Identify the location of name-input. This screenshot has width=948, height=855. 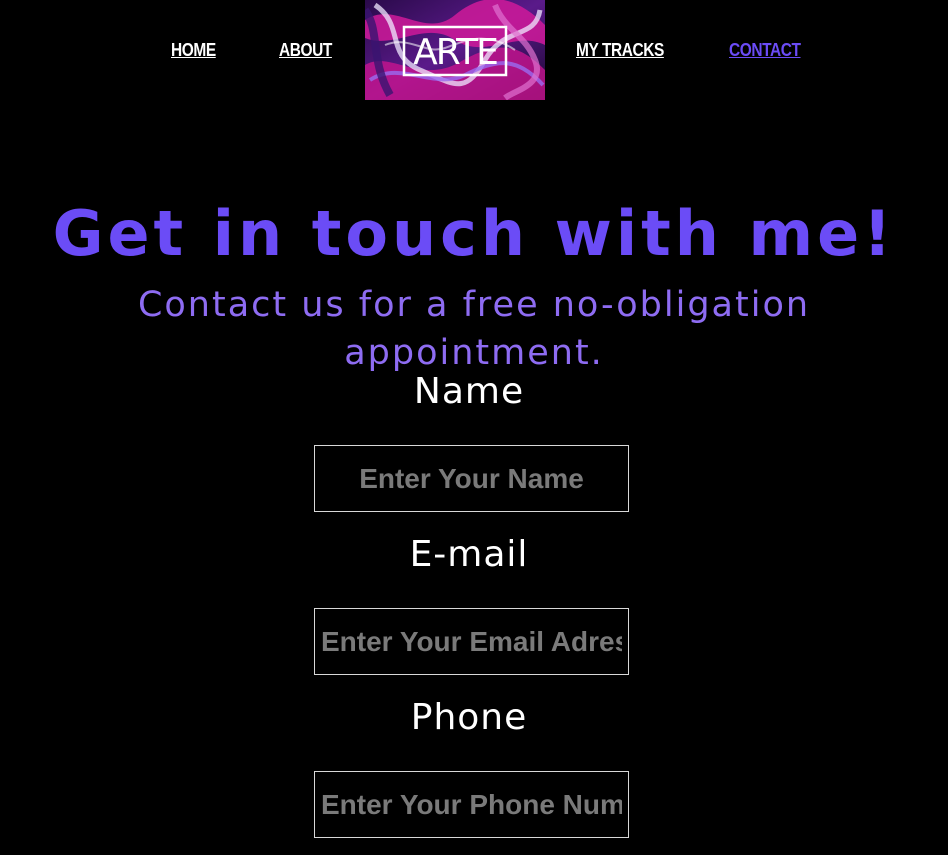
(471, 478).